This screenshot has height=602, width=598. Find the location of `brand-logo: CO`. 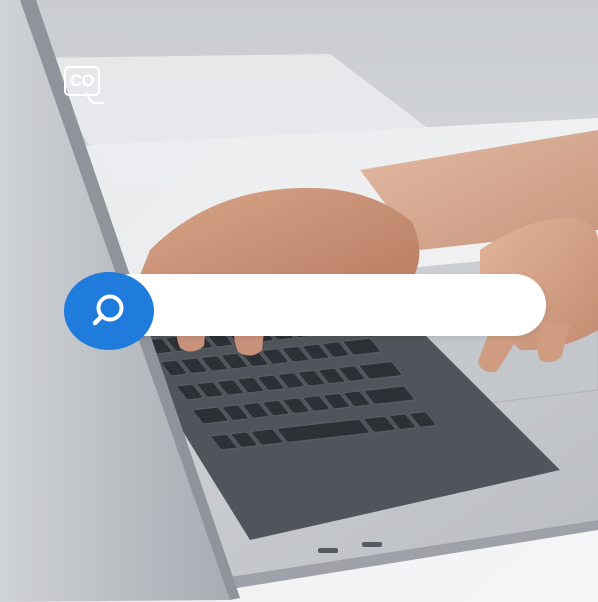

brand-logo: CO is located at coordinates (85, 86).